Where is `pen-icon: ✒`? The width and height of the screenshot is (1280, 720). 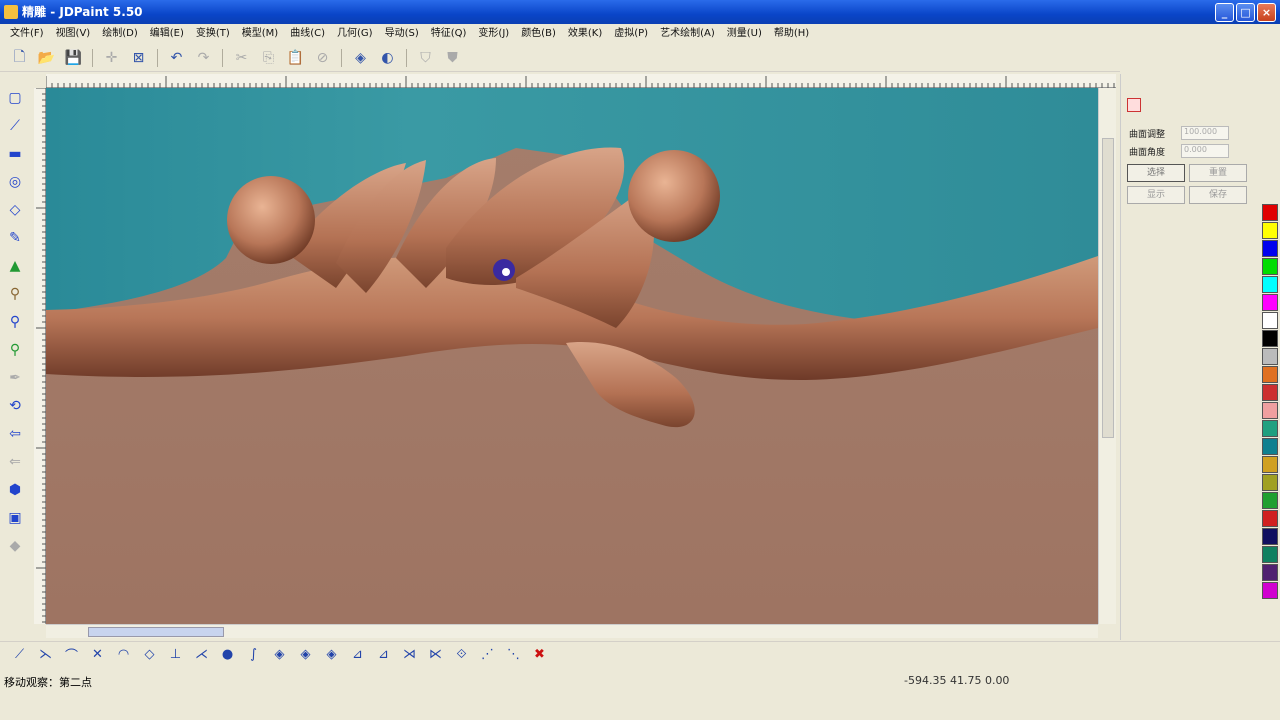 pen-icon: ✒ is located at coordinates (15, 377).